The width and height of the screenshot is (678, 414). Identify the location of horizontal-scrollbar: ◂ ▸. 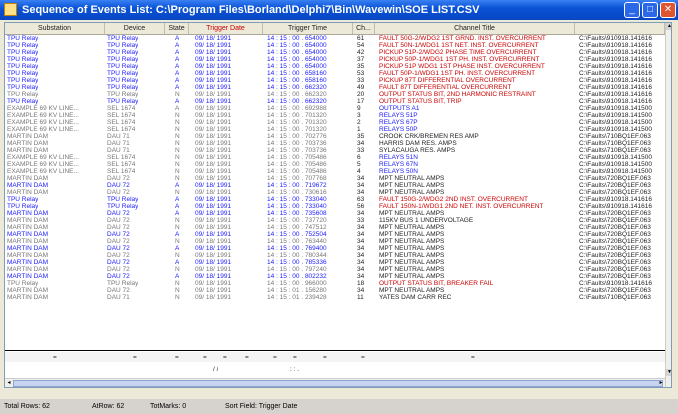
(335, 382).